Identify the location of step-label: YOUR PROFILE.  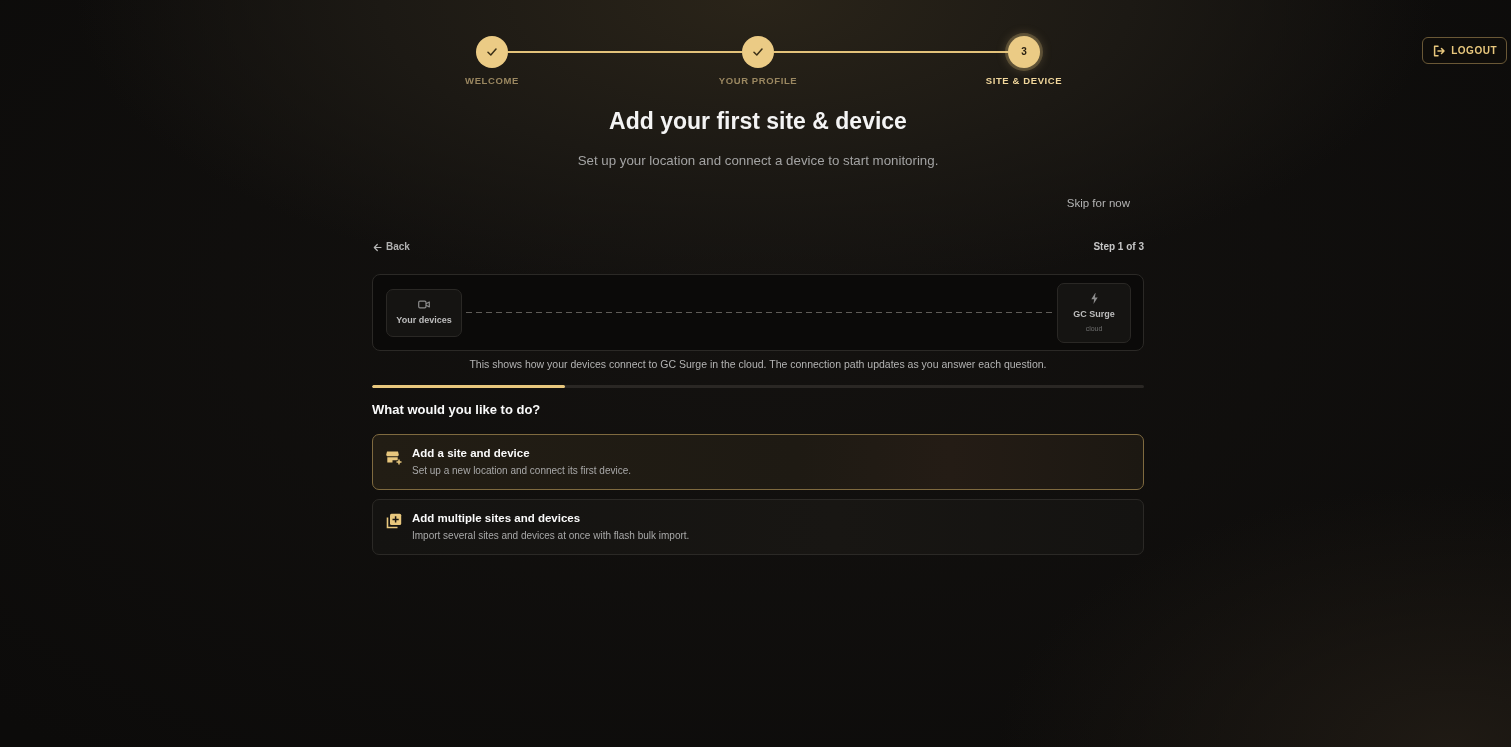
(758, 81).